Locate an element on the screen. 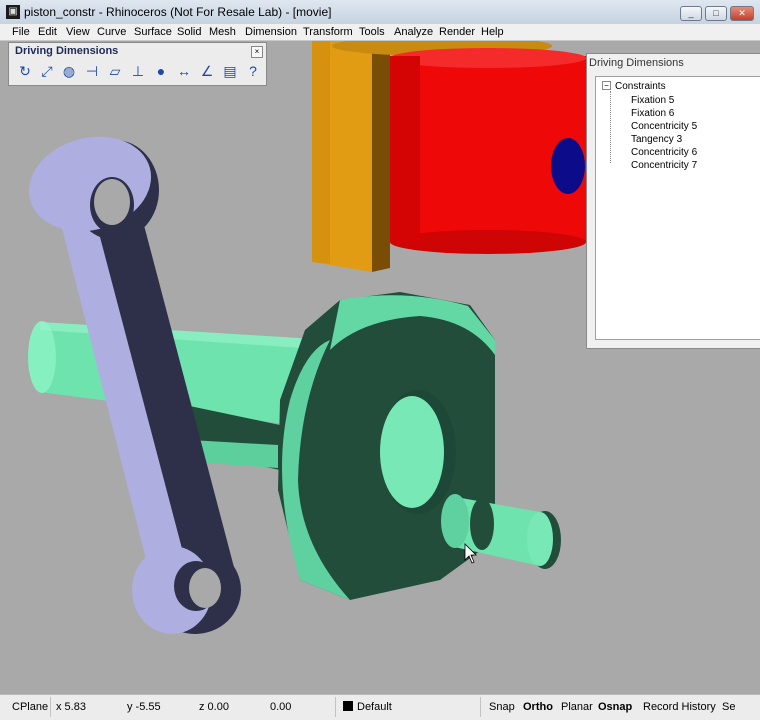 This screenshot has width=760, height=720. record-history-toggle: Record History is located at coordinates (679, 707).